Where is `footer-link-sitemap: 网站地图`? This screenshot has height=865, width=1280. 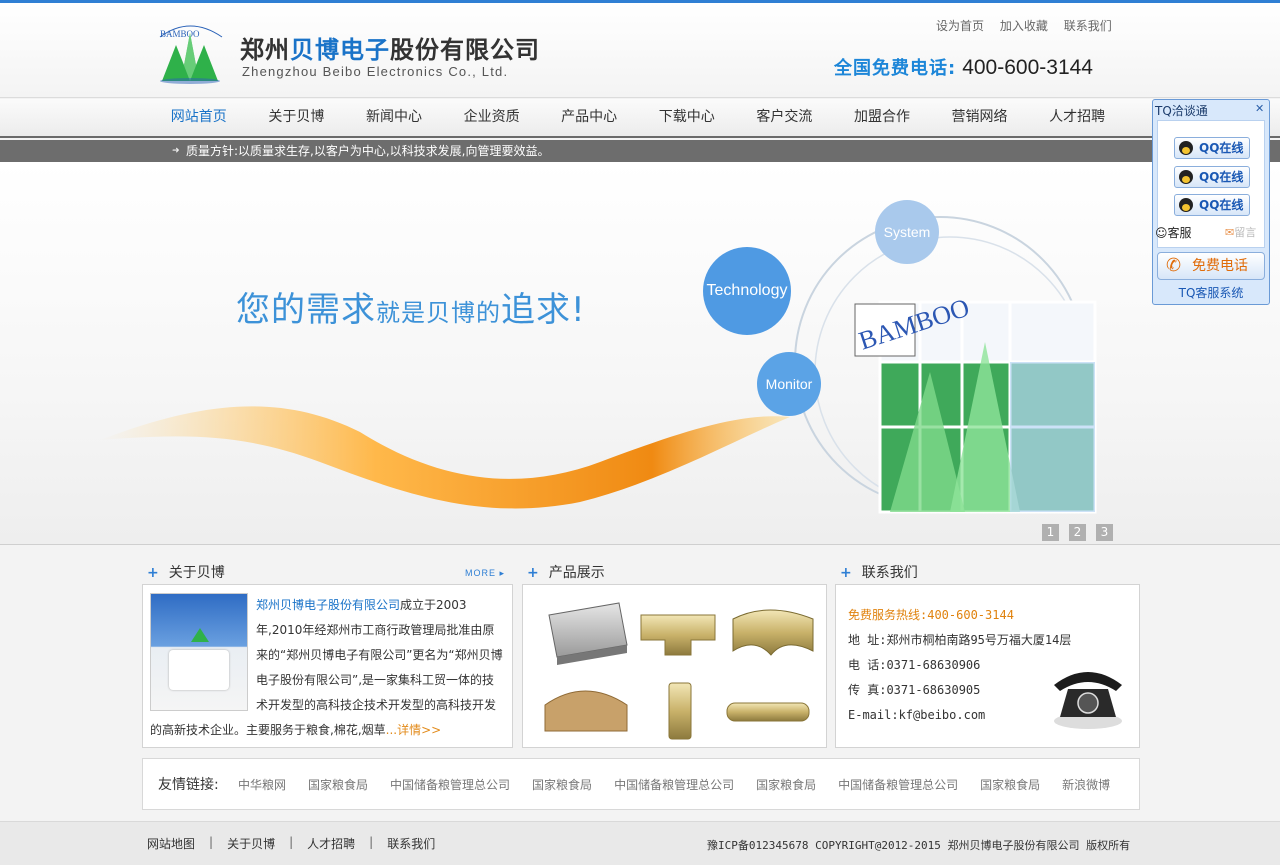 footer-link-sitemap: 网站地图 is located at coordinates (171, 843).